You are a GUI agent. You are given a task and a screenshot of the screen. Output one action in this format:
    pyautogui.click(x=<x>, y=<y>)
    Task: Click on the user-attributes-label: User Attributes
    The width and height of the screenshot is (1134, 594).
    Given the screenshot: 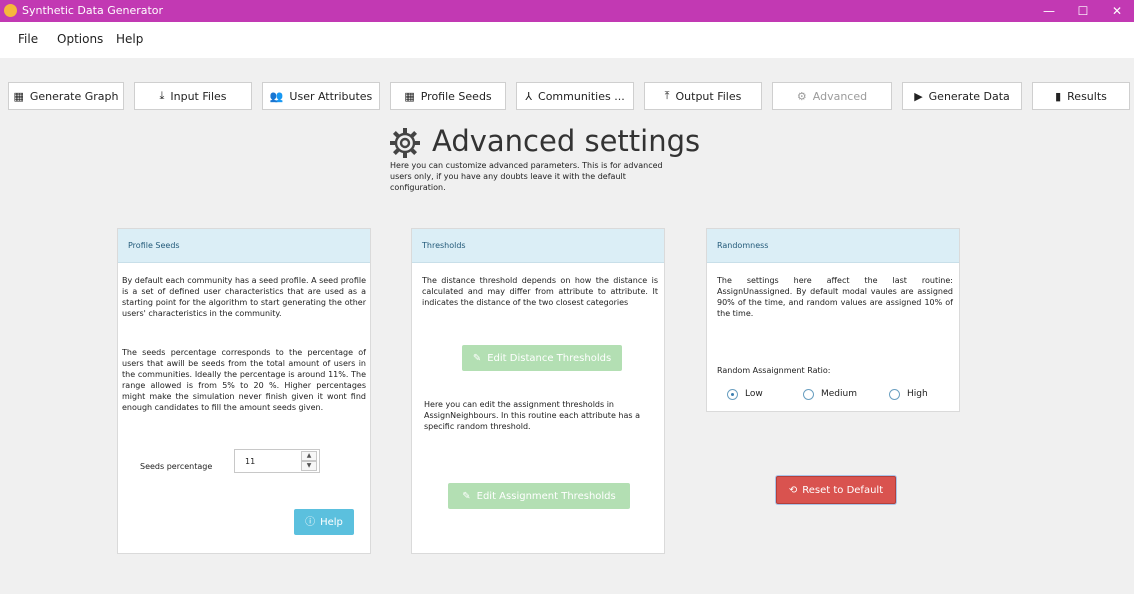 What is the action you would take?
    pyautogui.click(x=331, y=96)
    